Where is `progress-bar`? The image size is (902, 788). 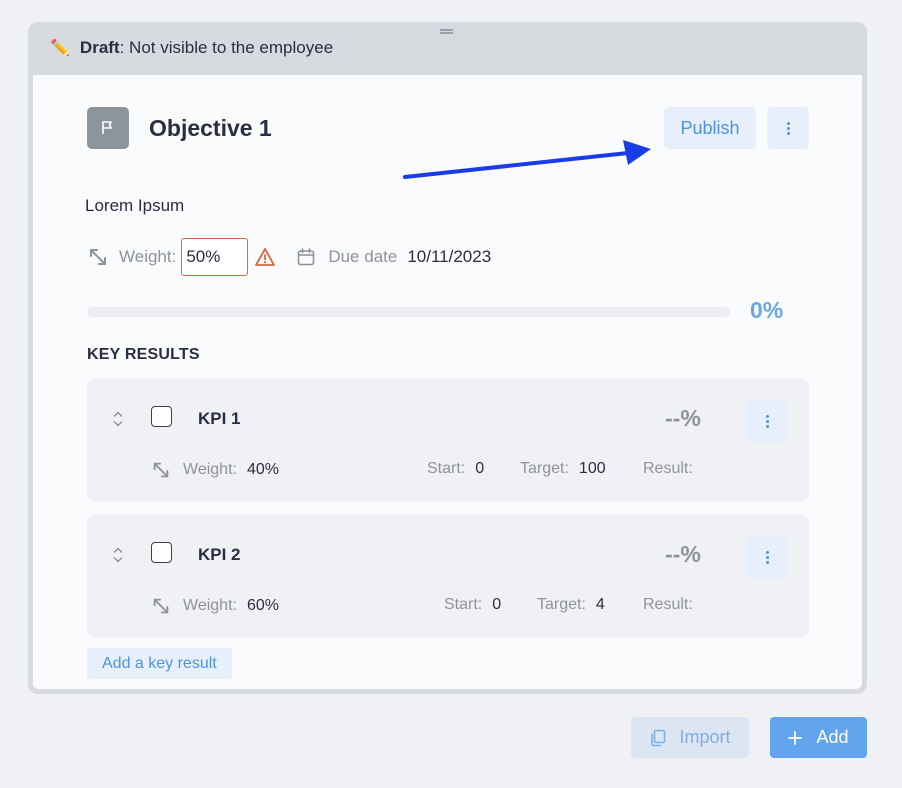 progress-bar is located at coordinates (408, 312).